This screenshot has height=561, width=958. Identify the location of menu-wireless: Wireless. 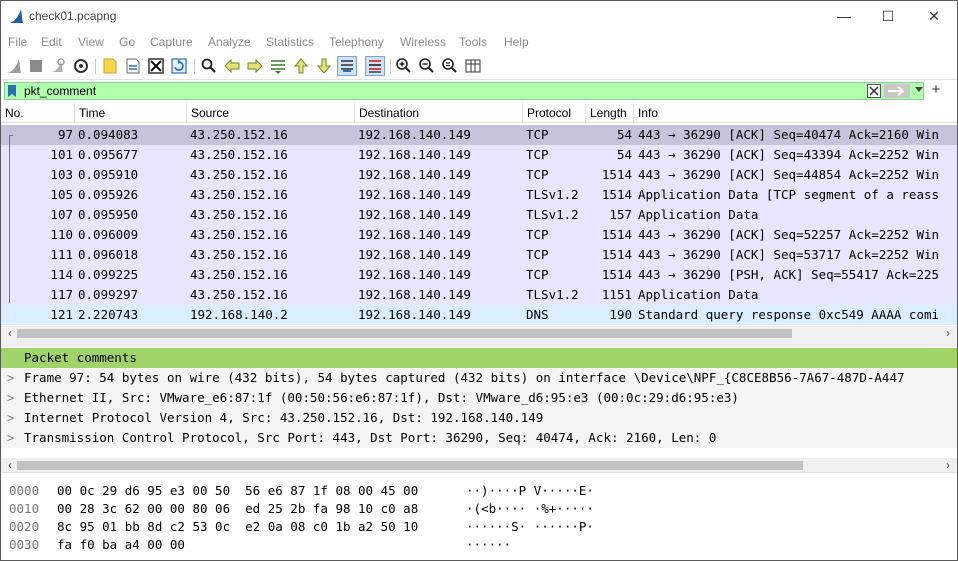
(423, 42).